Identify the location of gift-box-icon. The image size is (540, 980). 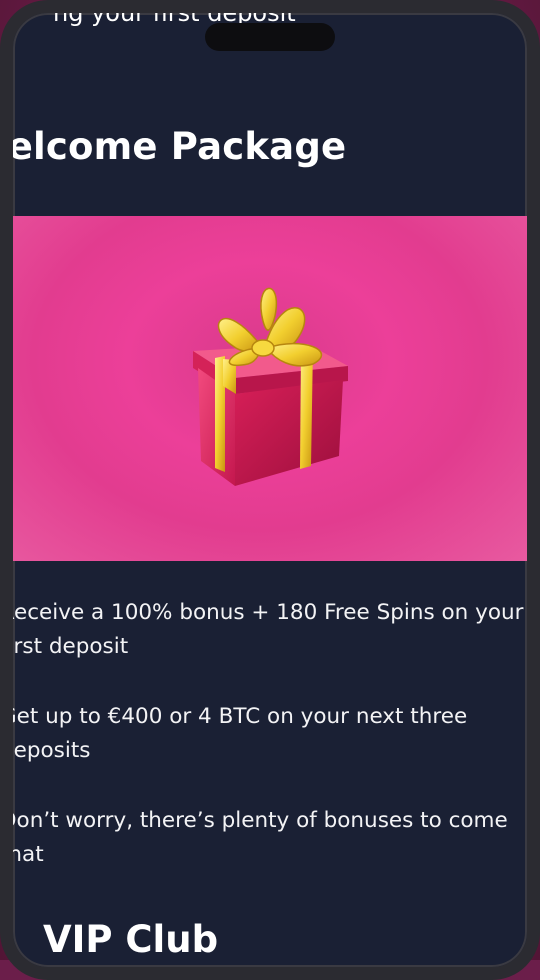
(270, 386).